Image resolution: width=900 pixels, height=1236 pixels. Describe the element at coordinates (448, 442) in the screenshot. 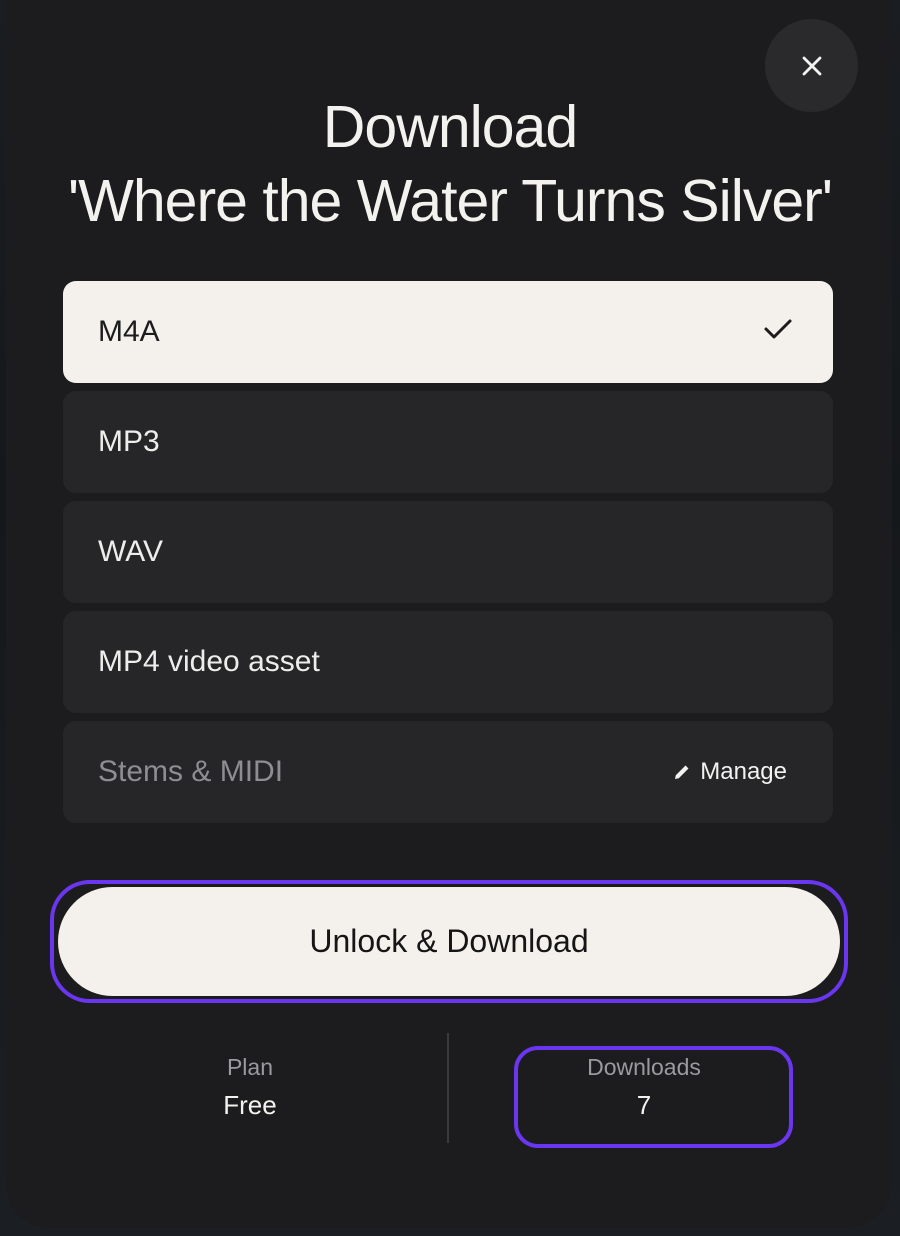

I see `format-option-mp3: MP3` at that location.